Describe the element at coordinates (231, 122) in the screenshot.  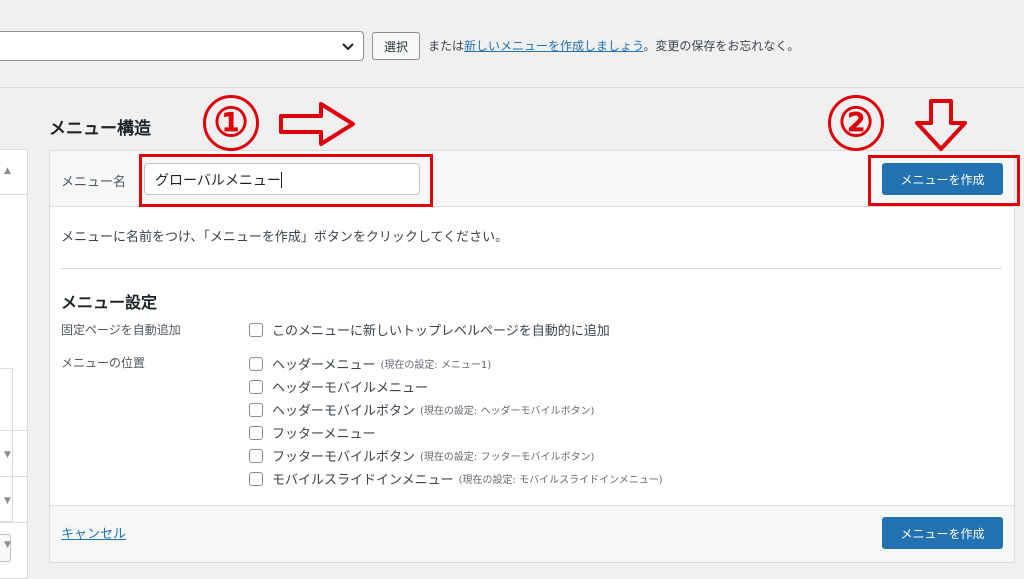
I see `annotation-step1-number: ①` at that location.